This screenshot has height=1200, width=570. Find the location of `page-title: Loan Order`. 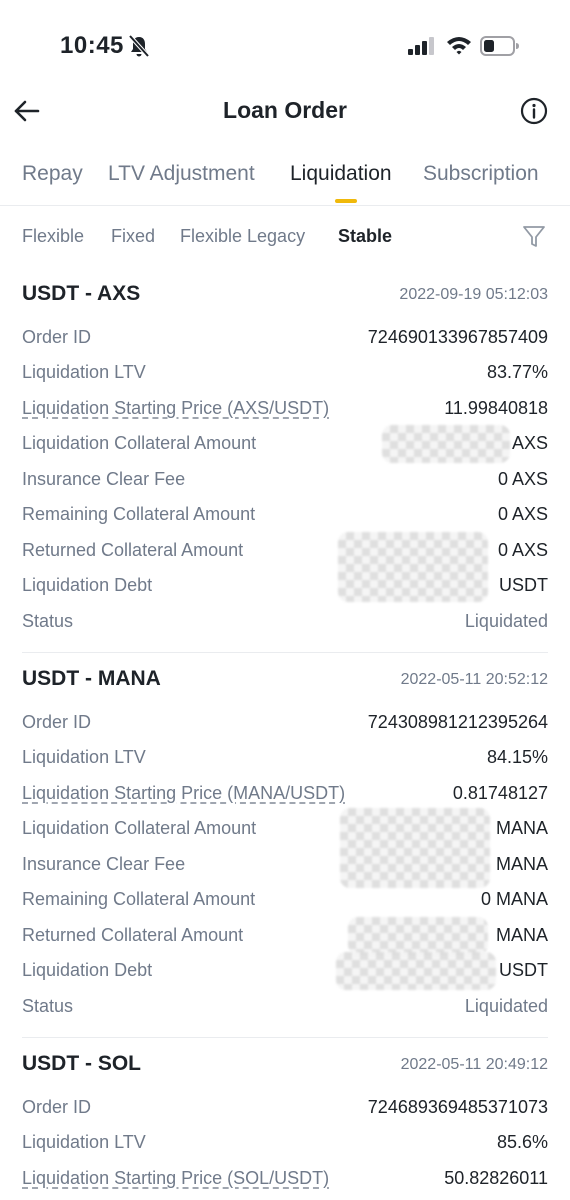

page-title: Loan Order is located at coordinates (285, 110).